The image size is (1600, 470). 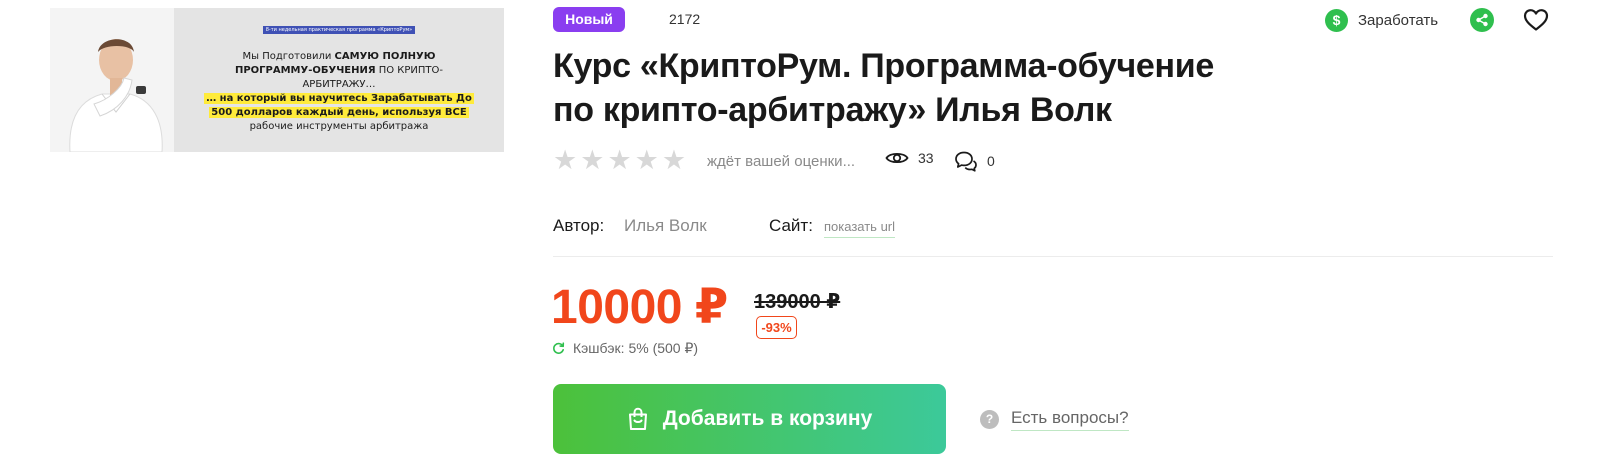 I want to click on dollar-coin-icon: $, so click(x=1336, y=20).